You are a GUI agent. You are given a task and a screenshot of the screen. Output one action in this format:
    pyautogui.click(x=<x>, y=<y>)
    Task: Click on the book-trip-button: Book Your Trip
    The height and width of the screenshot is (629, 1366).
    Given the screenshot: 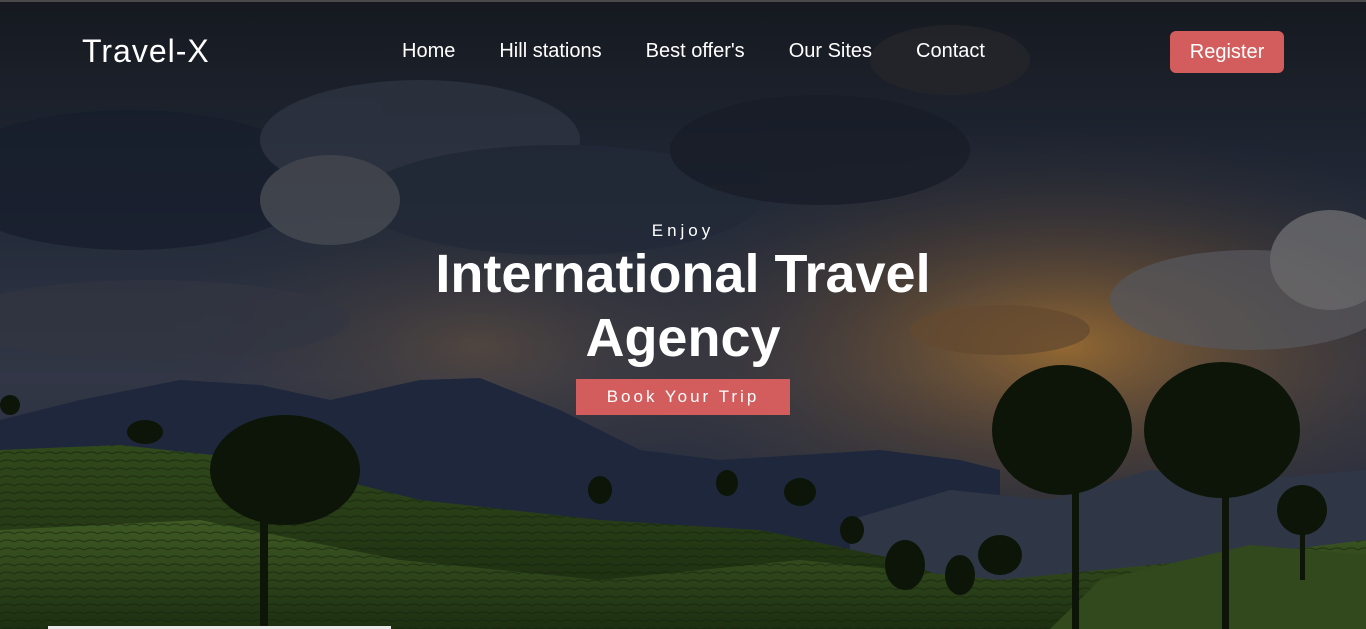 What is the action you would take?
    pyautogui.click(x=683, y=397)
    